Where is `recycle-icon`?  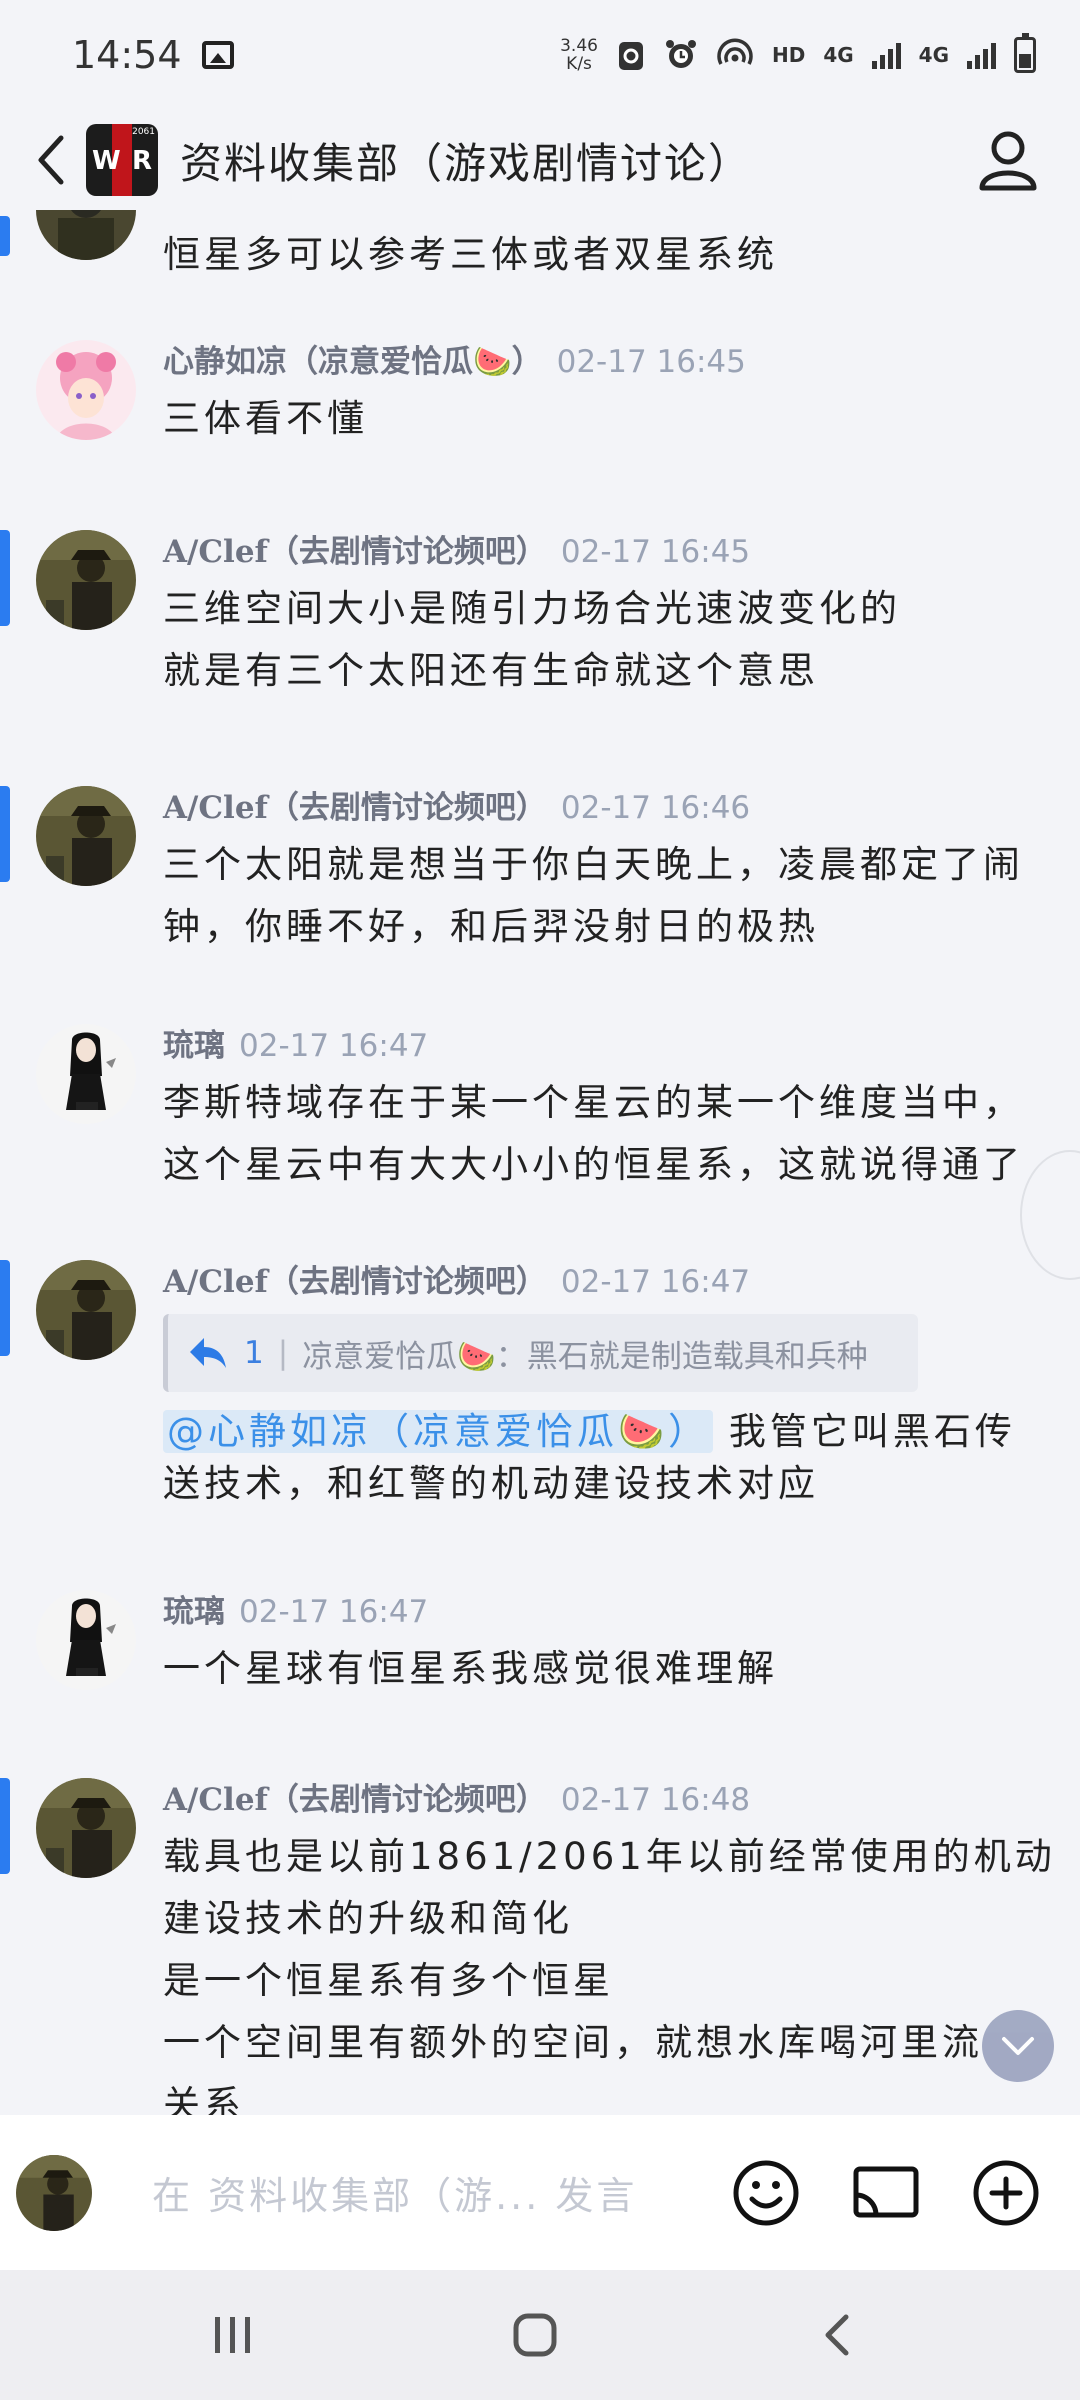 recycle-icon is located at coordinates (630, 56).